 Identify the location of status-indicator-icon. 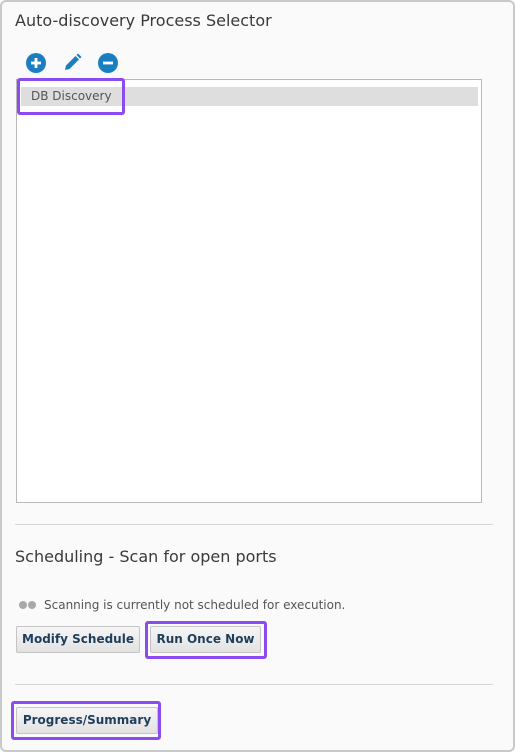
(27, 605).